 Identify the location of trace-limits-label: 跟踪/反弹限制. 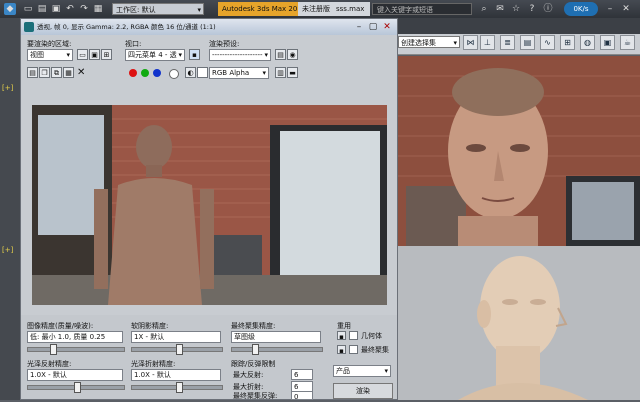
(253, 364).